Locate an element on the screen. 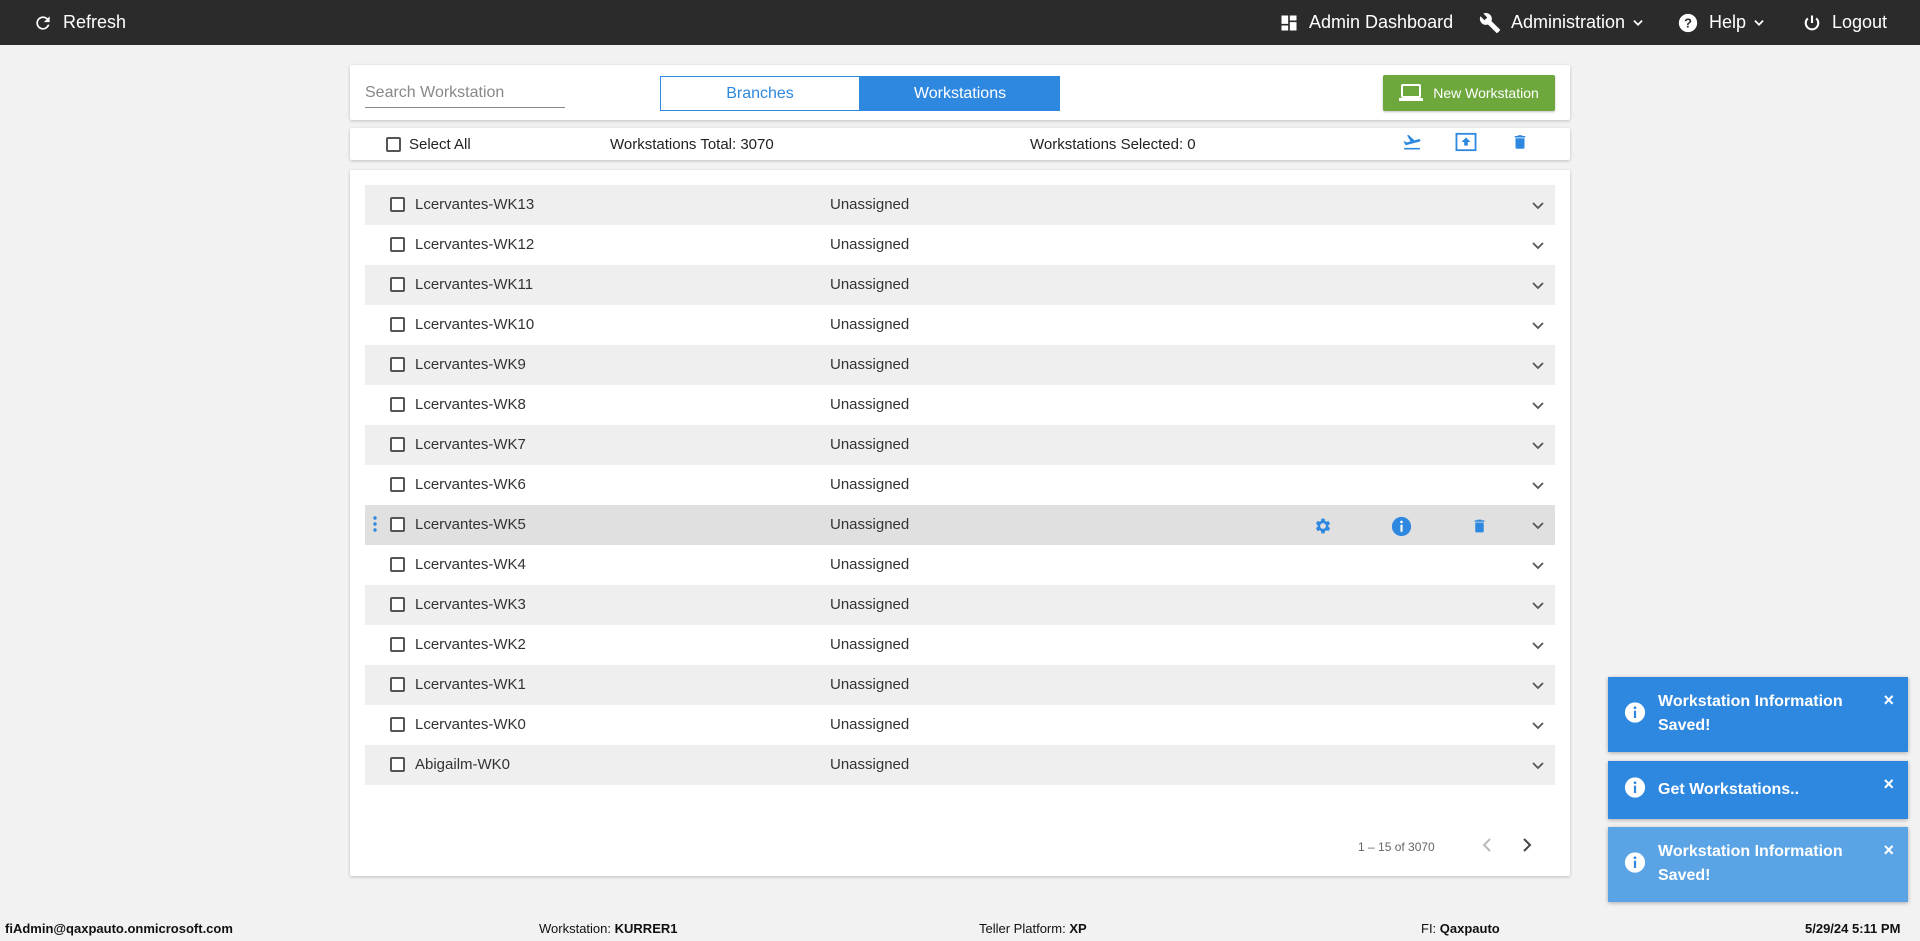 The height and width of the screenshot is (941, 1920). drag-handle-icon is located at coordinates (375, 526).